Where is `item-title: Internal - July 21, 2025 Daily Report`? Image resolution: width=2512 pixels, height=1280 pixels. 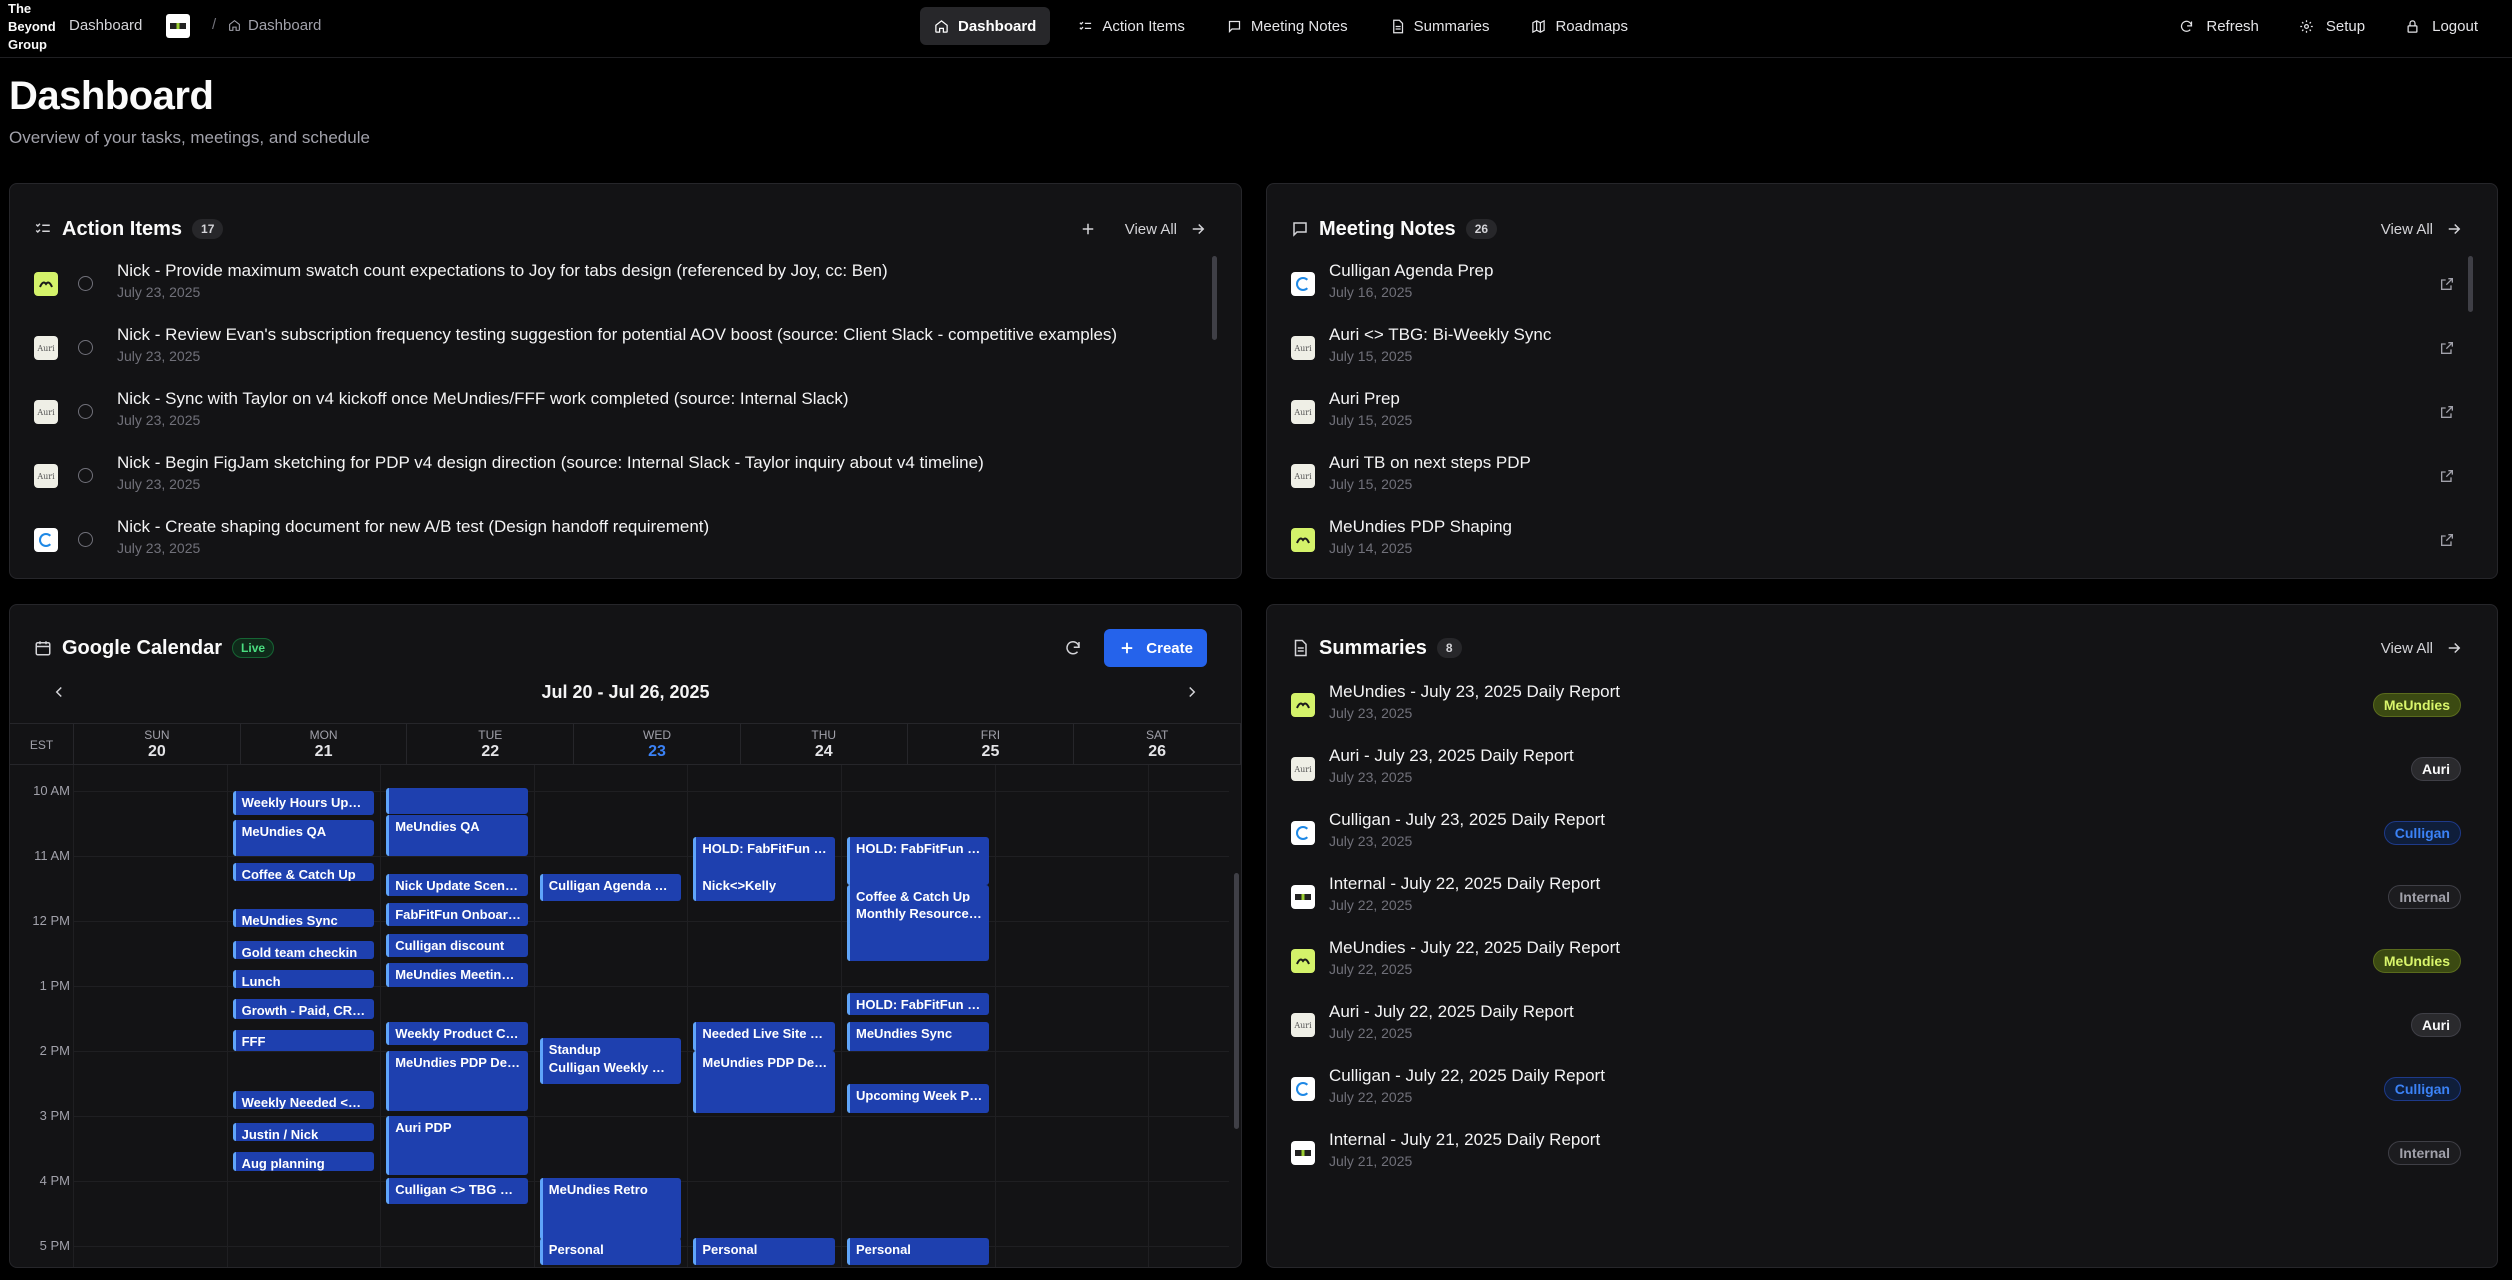 item-title: Internal - July 21, 2025 Daily Report is located at coordinates (1464, 1140).